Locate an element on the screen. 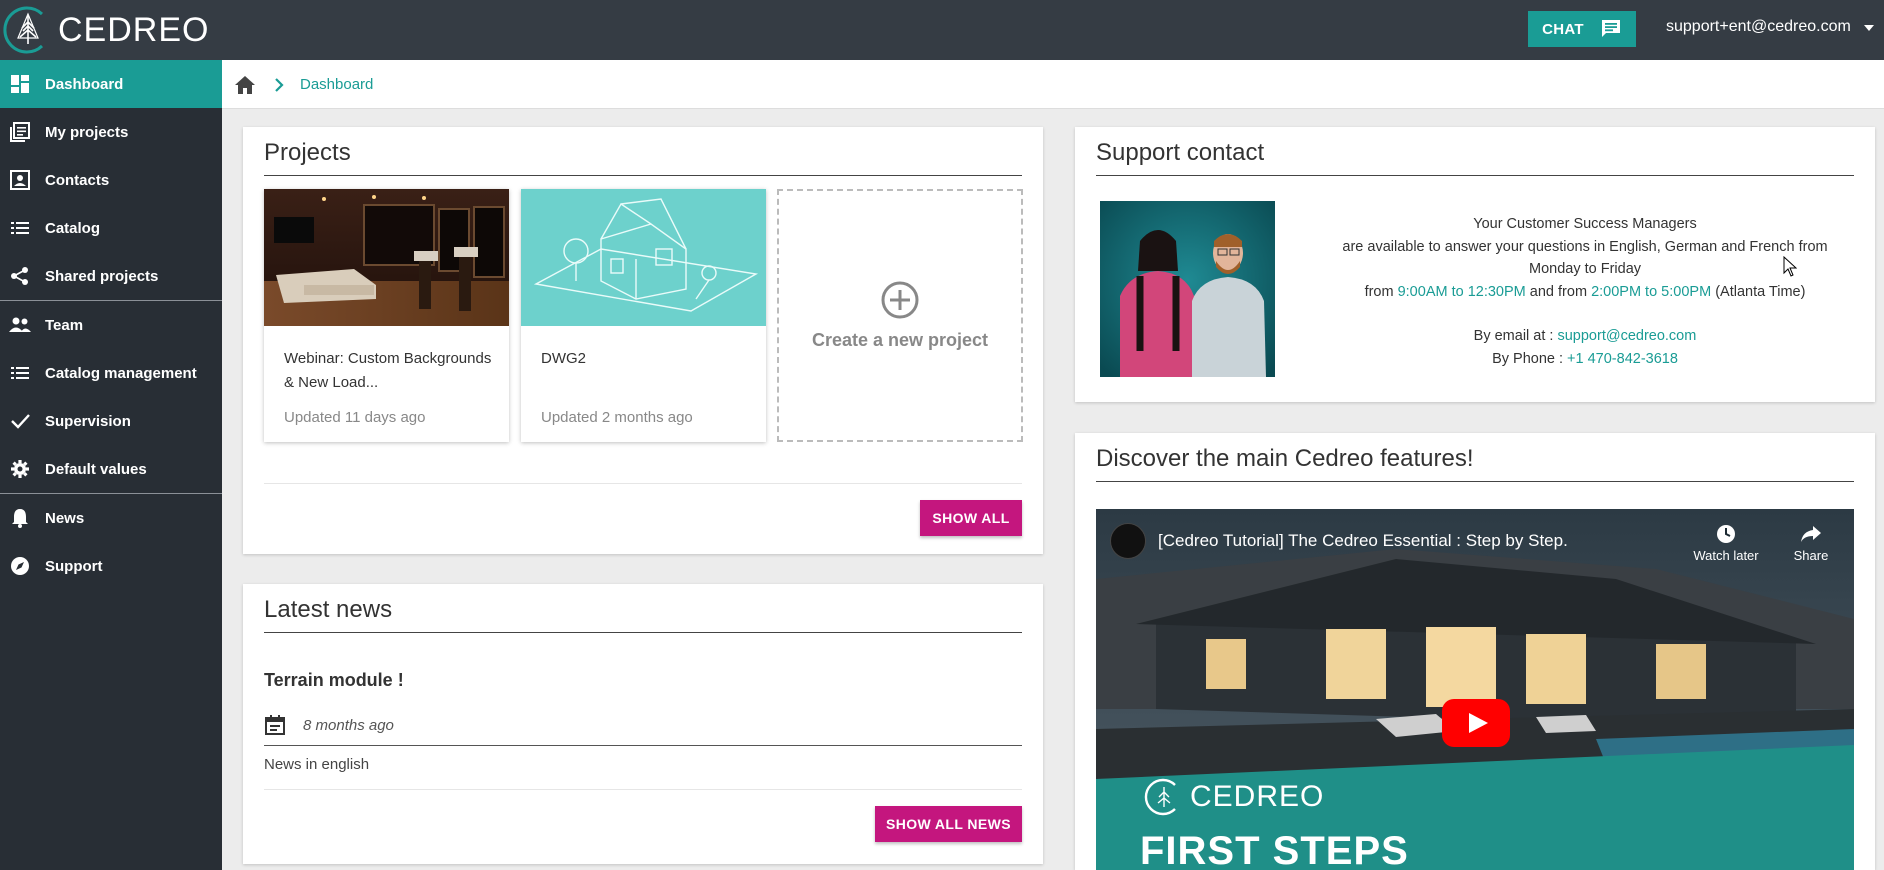  user-email: support+ent@cedreo.com is located at coordinates (1758, 27).